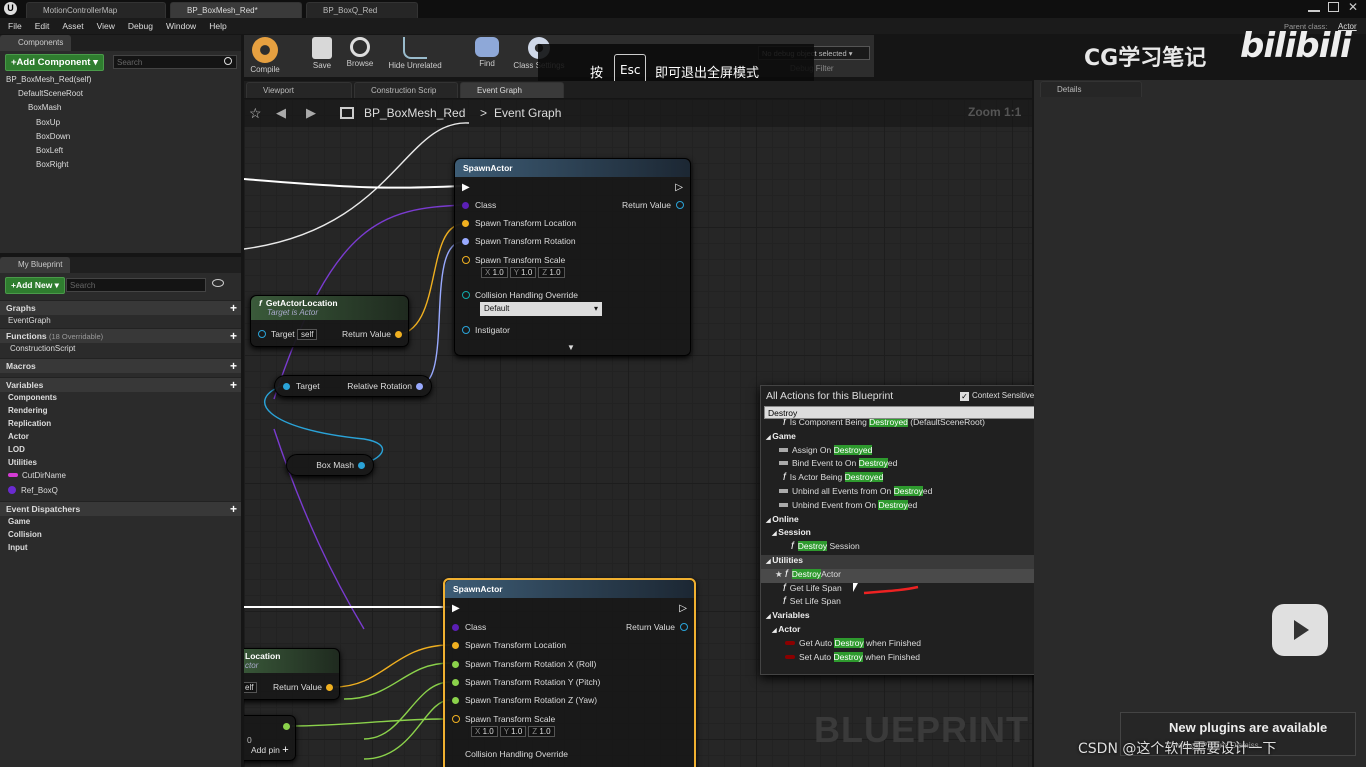 This screenshot has height=767, width=1366. Describe the element at coordinates (233, 385) in the screenshot. I see `add-variable-icon: +` at that location.